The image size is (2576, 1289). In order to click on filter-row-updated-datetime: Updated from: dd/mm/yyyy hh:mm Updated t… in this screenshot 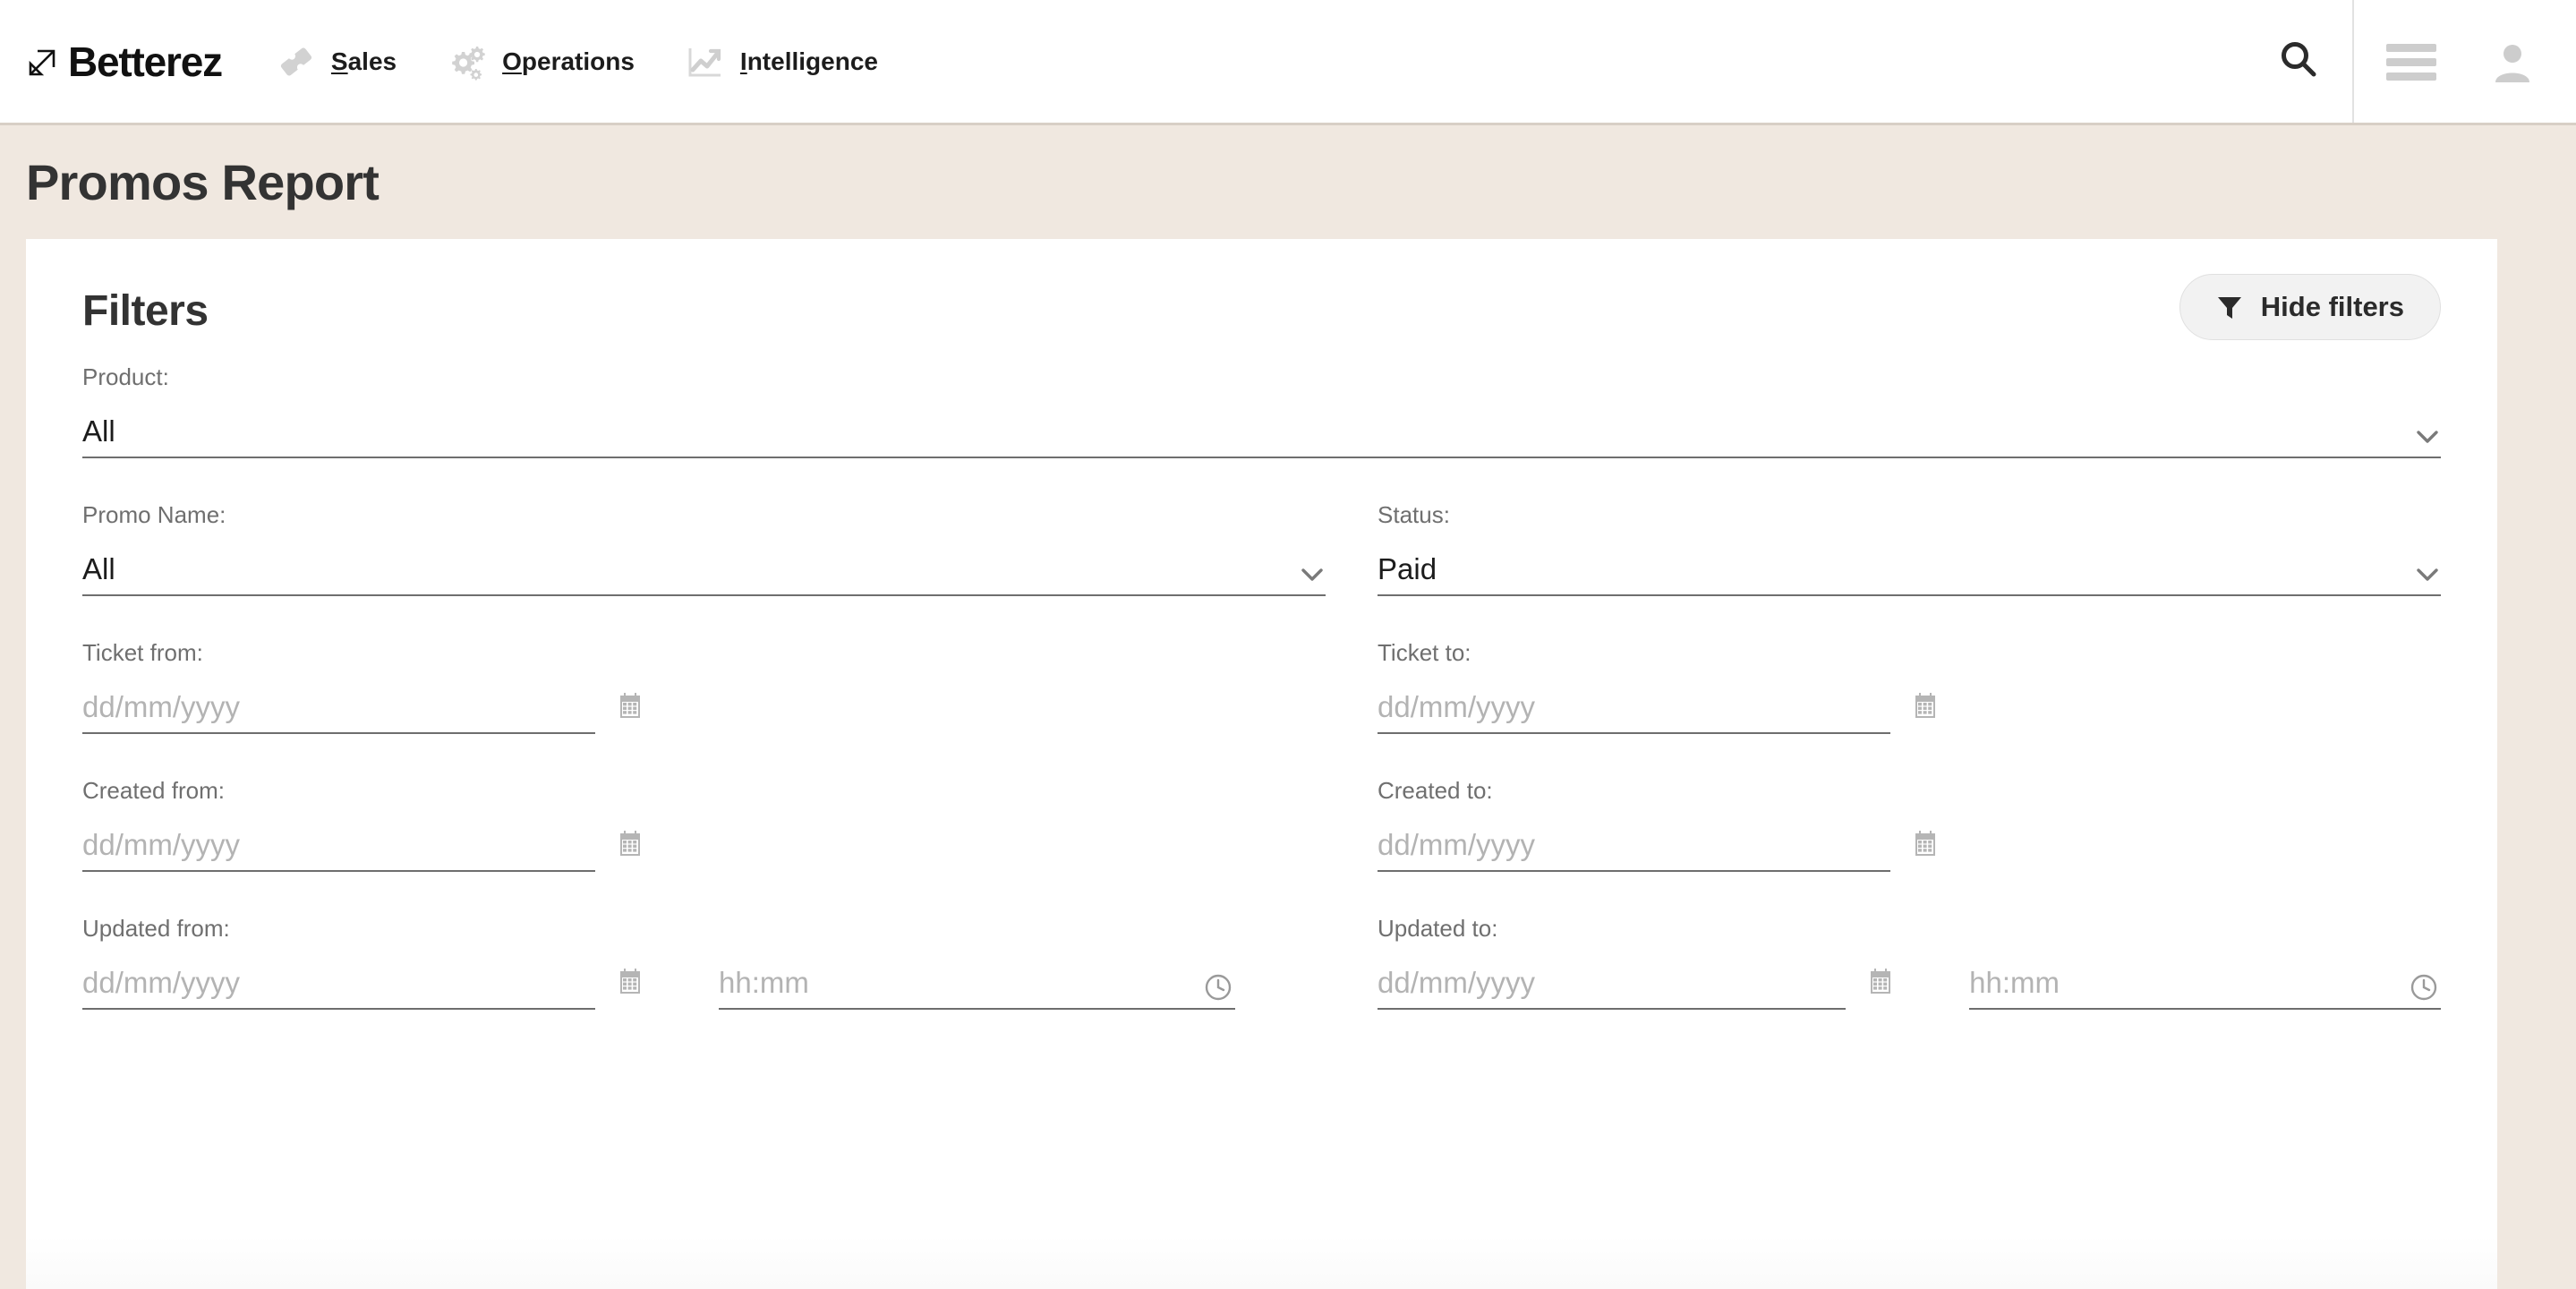, I will do `click(1261, 963)`.